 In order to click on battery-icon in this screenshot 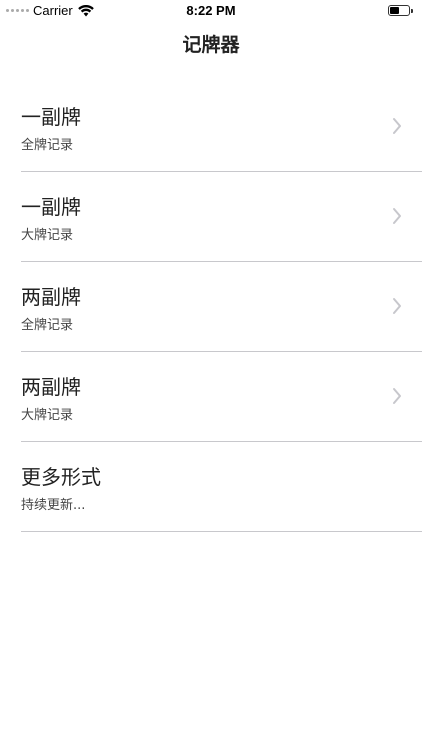, I will do `click(400, 10)`.